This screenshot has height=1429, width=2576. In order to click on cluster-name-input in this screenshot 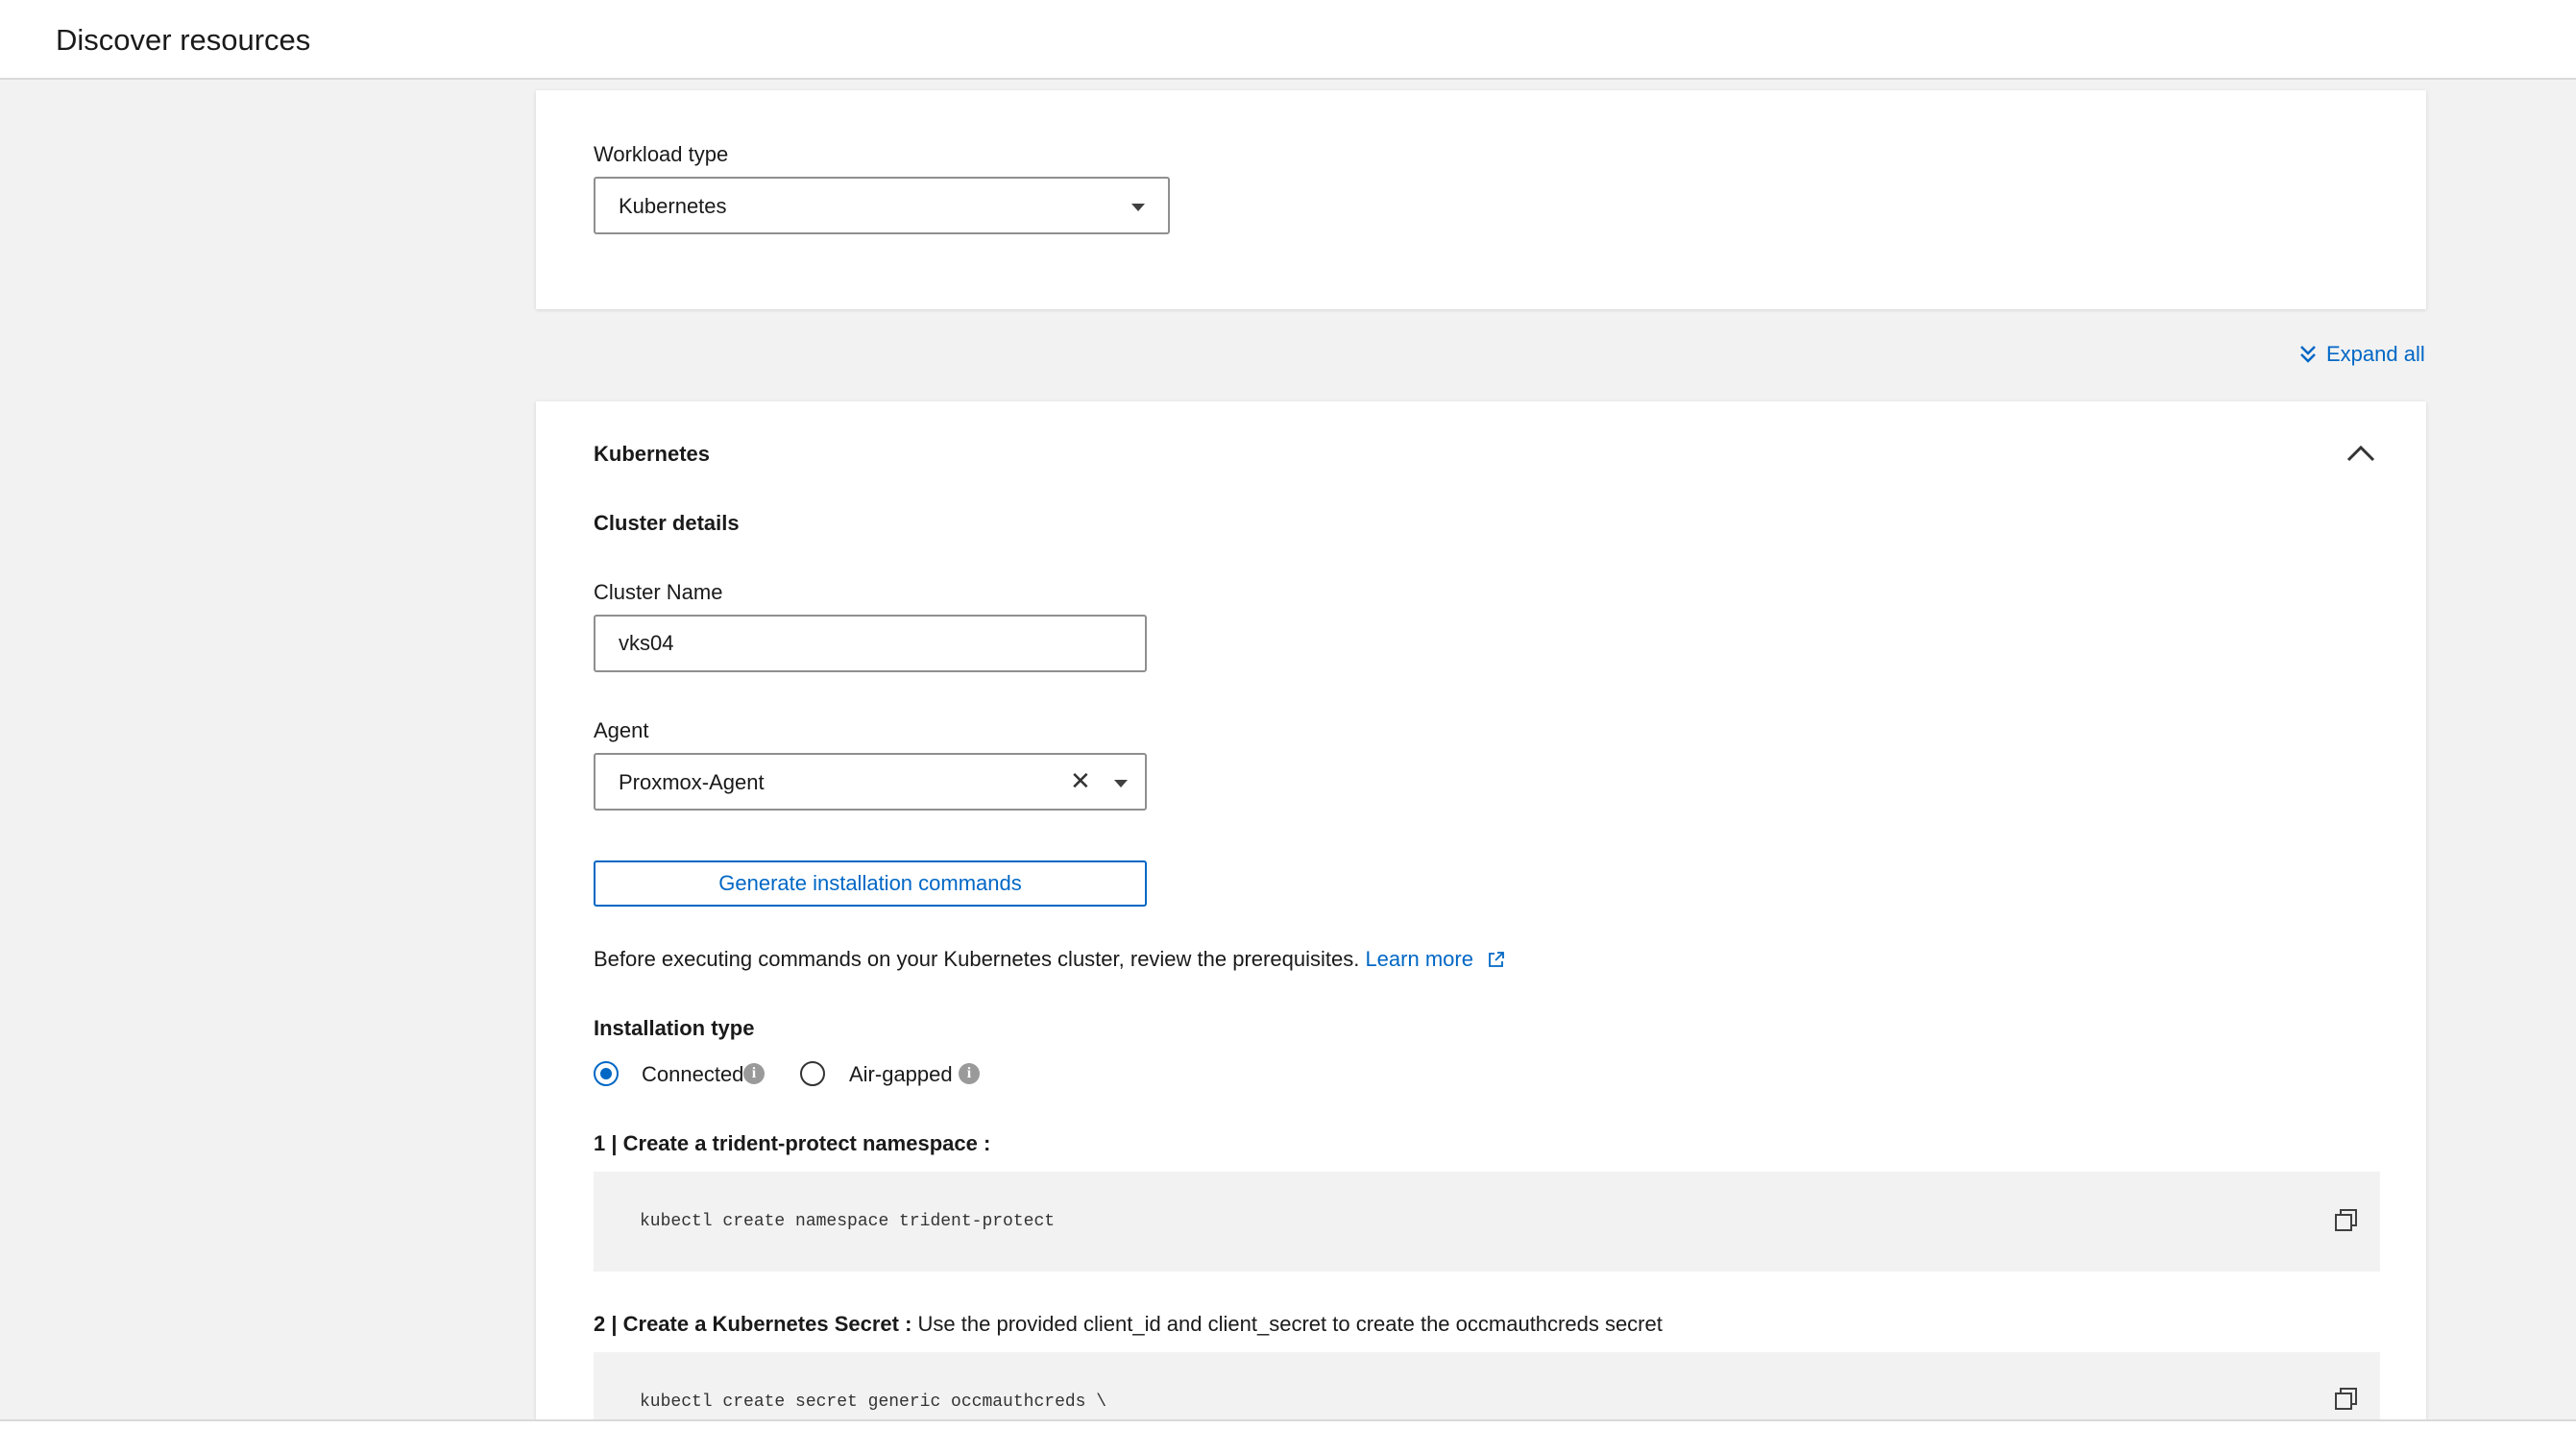, I will do `click(870, 643)`.